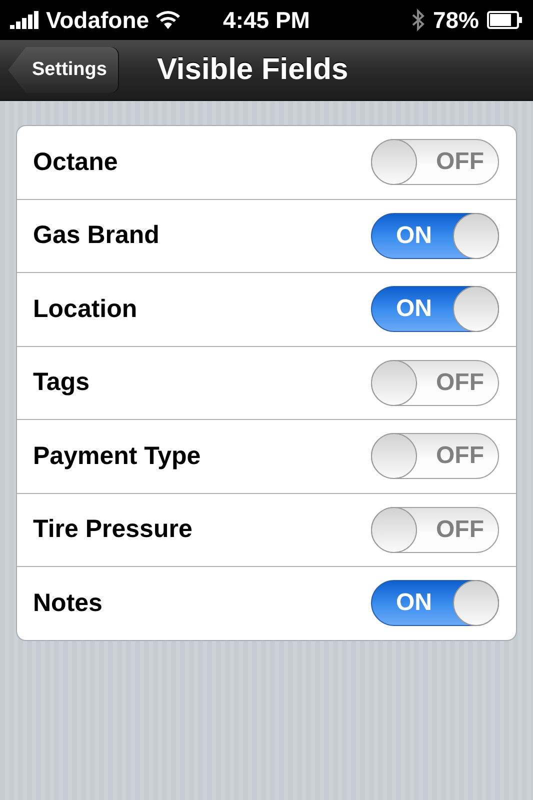 The height and width of the screenshot is (800, 533). Describe the element at coordinates (67, 603) in the screenshot. I see `field-label: Notes` at that location.